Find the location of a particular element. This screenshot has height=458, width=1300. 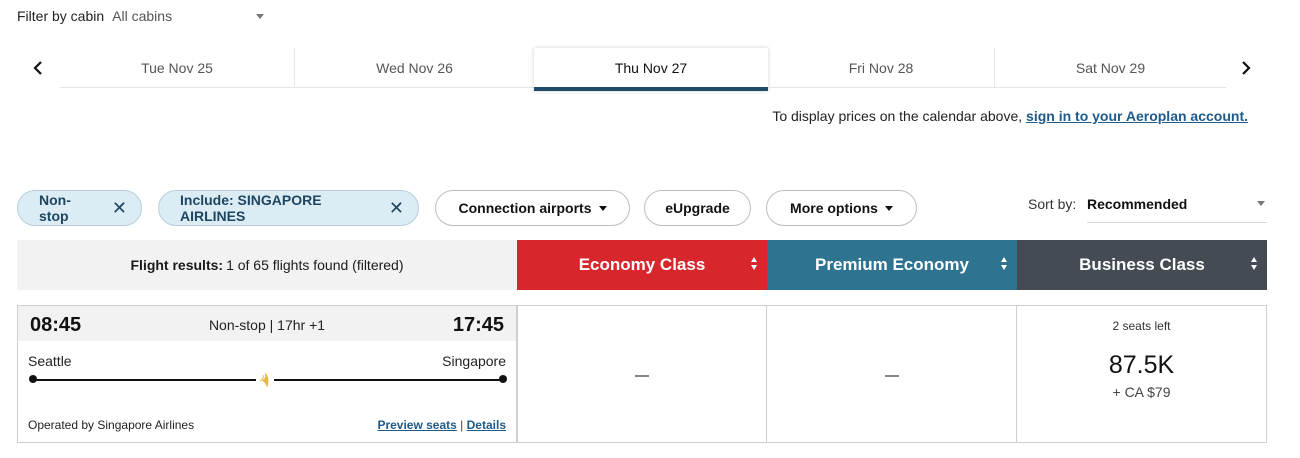

chevron-right-icon is located at coordinates (1246, 68).